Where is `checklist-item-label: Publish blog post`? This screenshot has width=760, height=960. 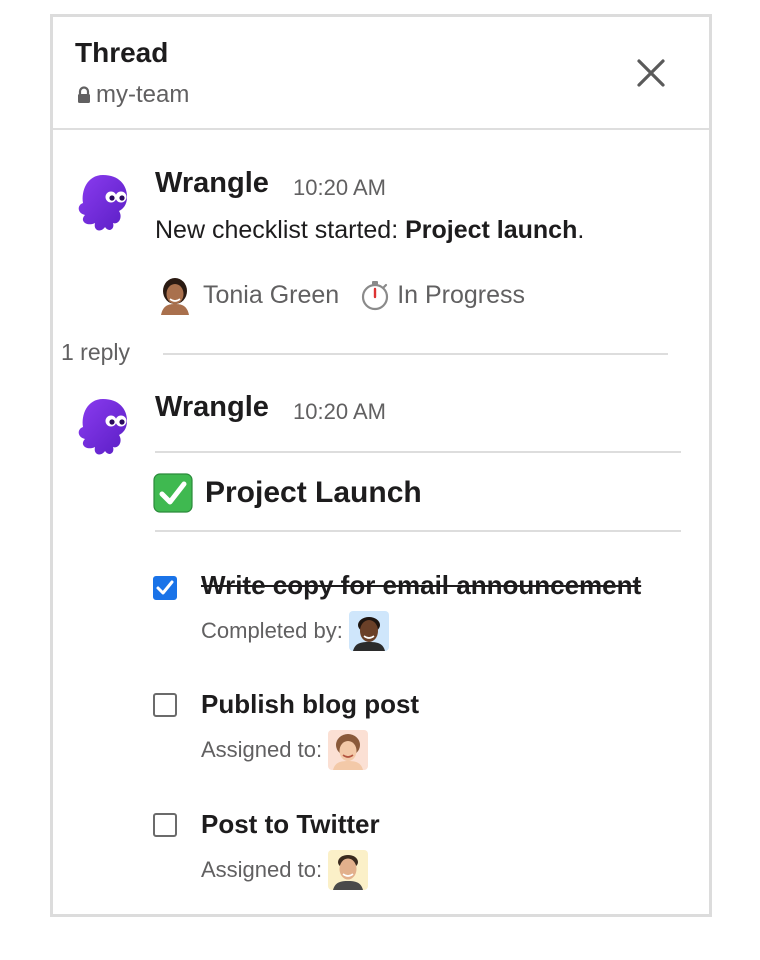 checklist-item-label: Publish blog post is located at coordinates (310, 704).